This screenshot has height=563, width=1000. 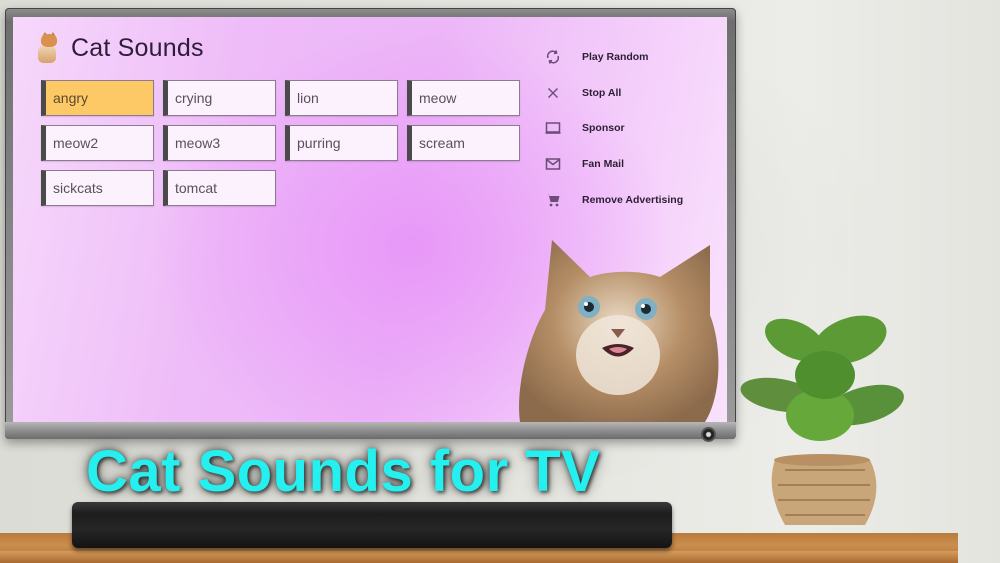 I want to click on app-title: Cat Sounds, so click(x=137, y=47).